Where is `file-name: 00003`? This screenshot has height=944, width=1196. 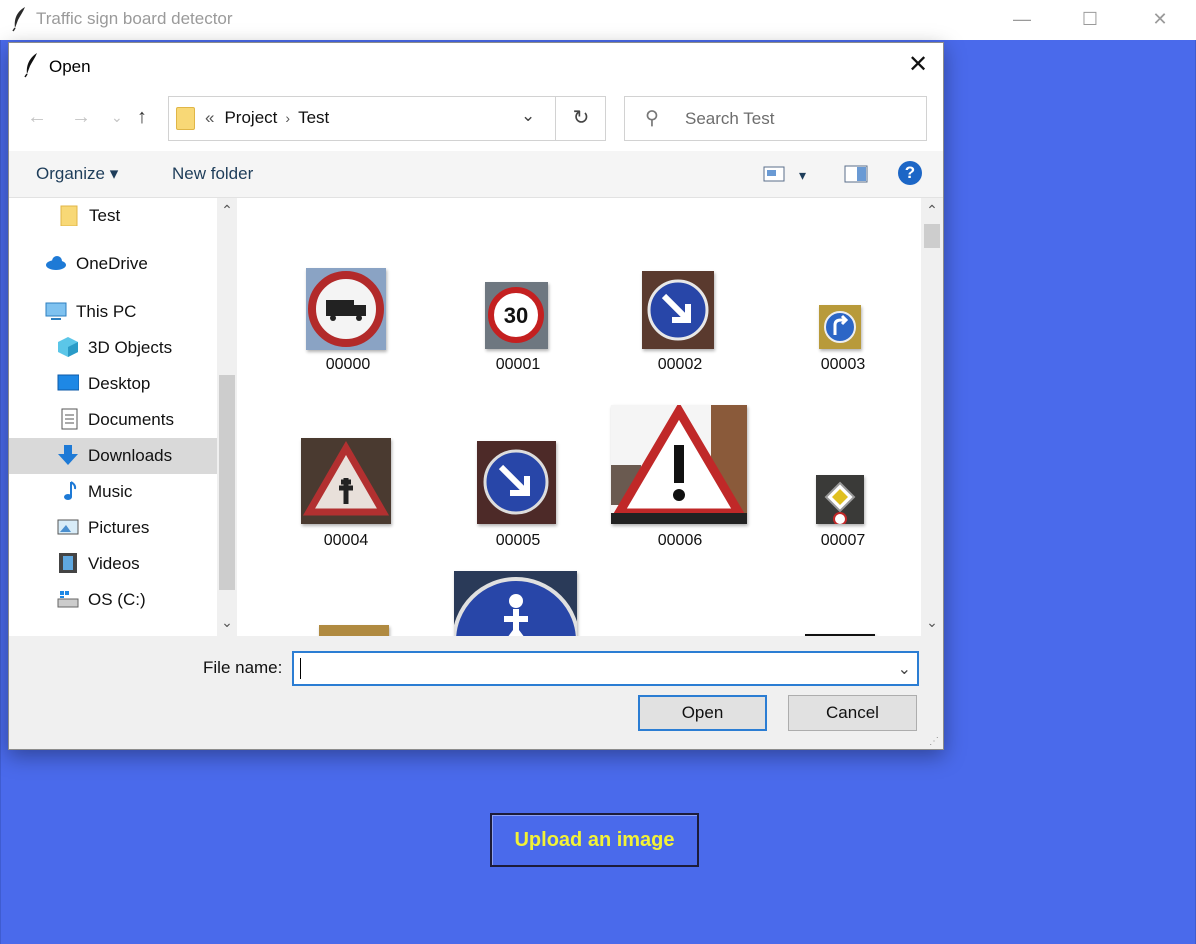 file-name: 00003 is located at coordinates (843, 365).